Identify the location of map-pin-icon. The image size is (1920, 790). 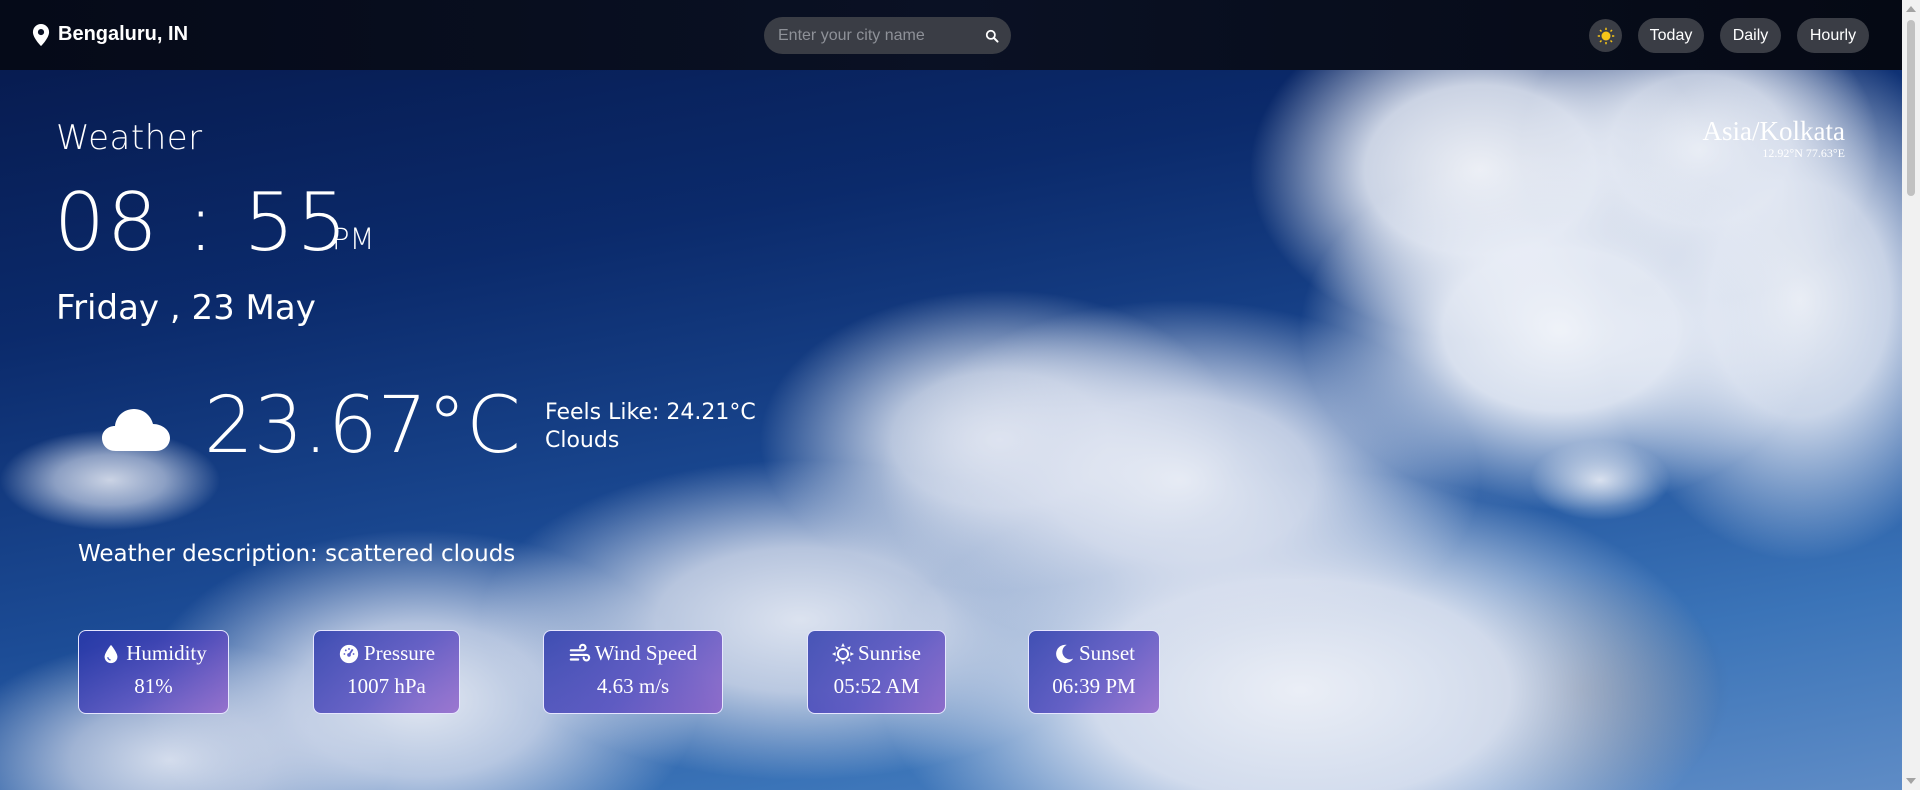
(41, 34).